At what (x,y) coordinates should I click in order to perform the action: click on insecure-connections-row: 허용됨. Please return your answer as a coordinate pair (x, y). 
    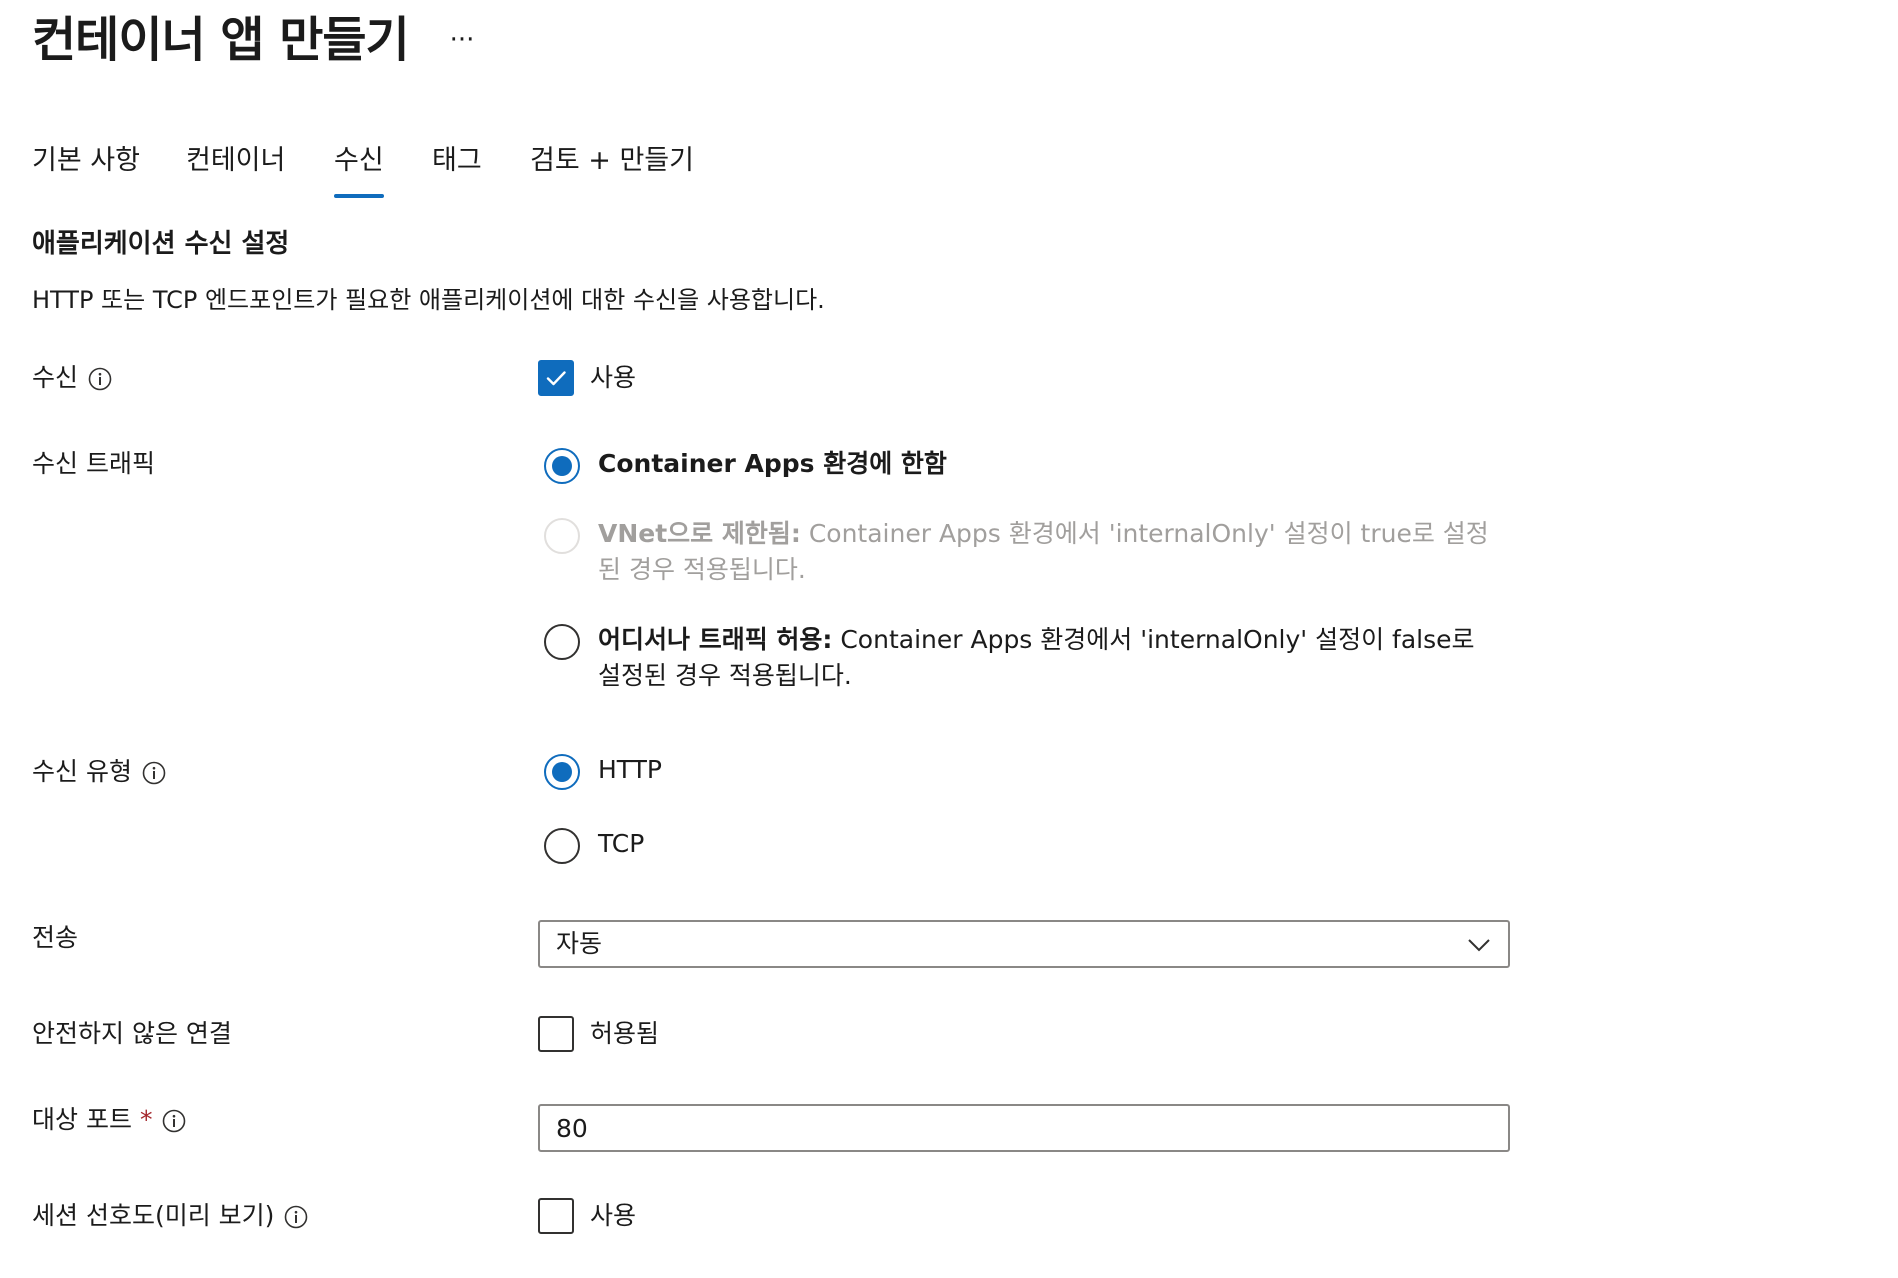
    Looking at the image, I should click on (598, 1034).